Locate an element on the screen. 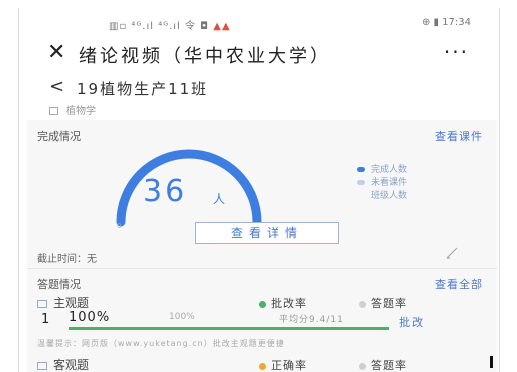 The height and width of the screenshot is (372, 517). deadline-label: 截止时间： is located at coordinates (62, 259).